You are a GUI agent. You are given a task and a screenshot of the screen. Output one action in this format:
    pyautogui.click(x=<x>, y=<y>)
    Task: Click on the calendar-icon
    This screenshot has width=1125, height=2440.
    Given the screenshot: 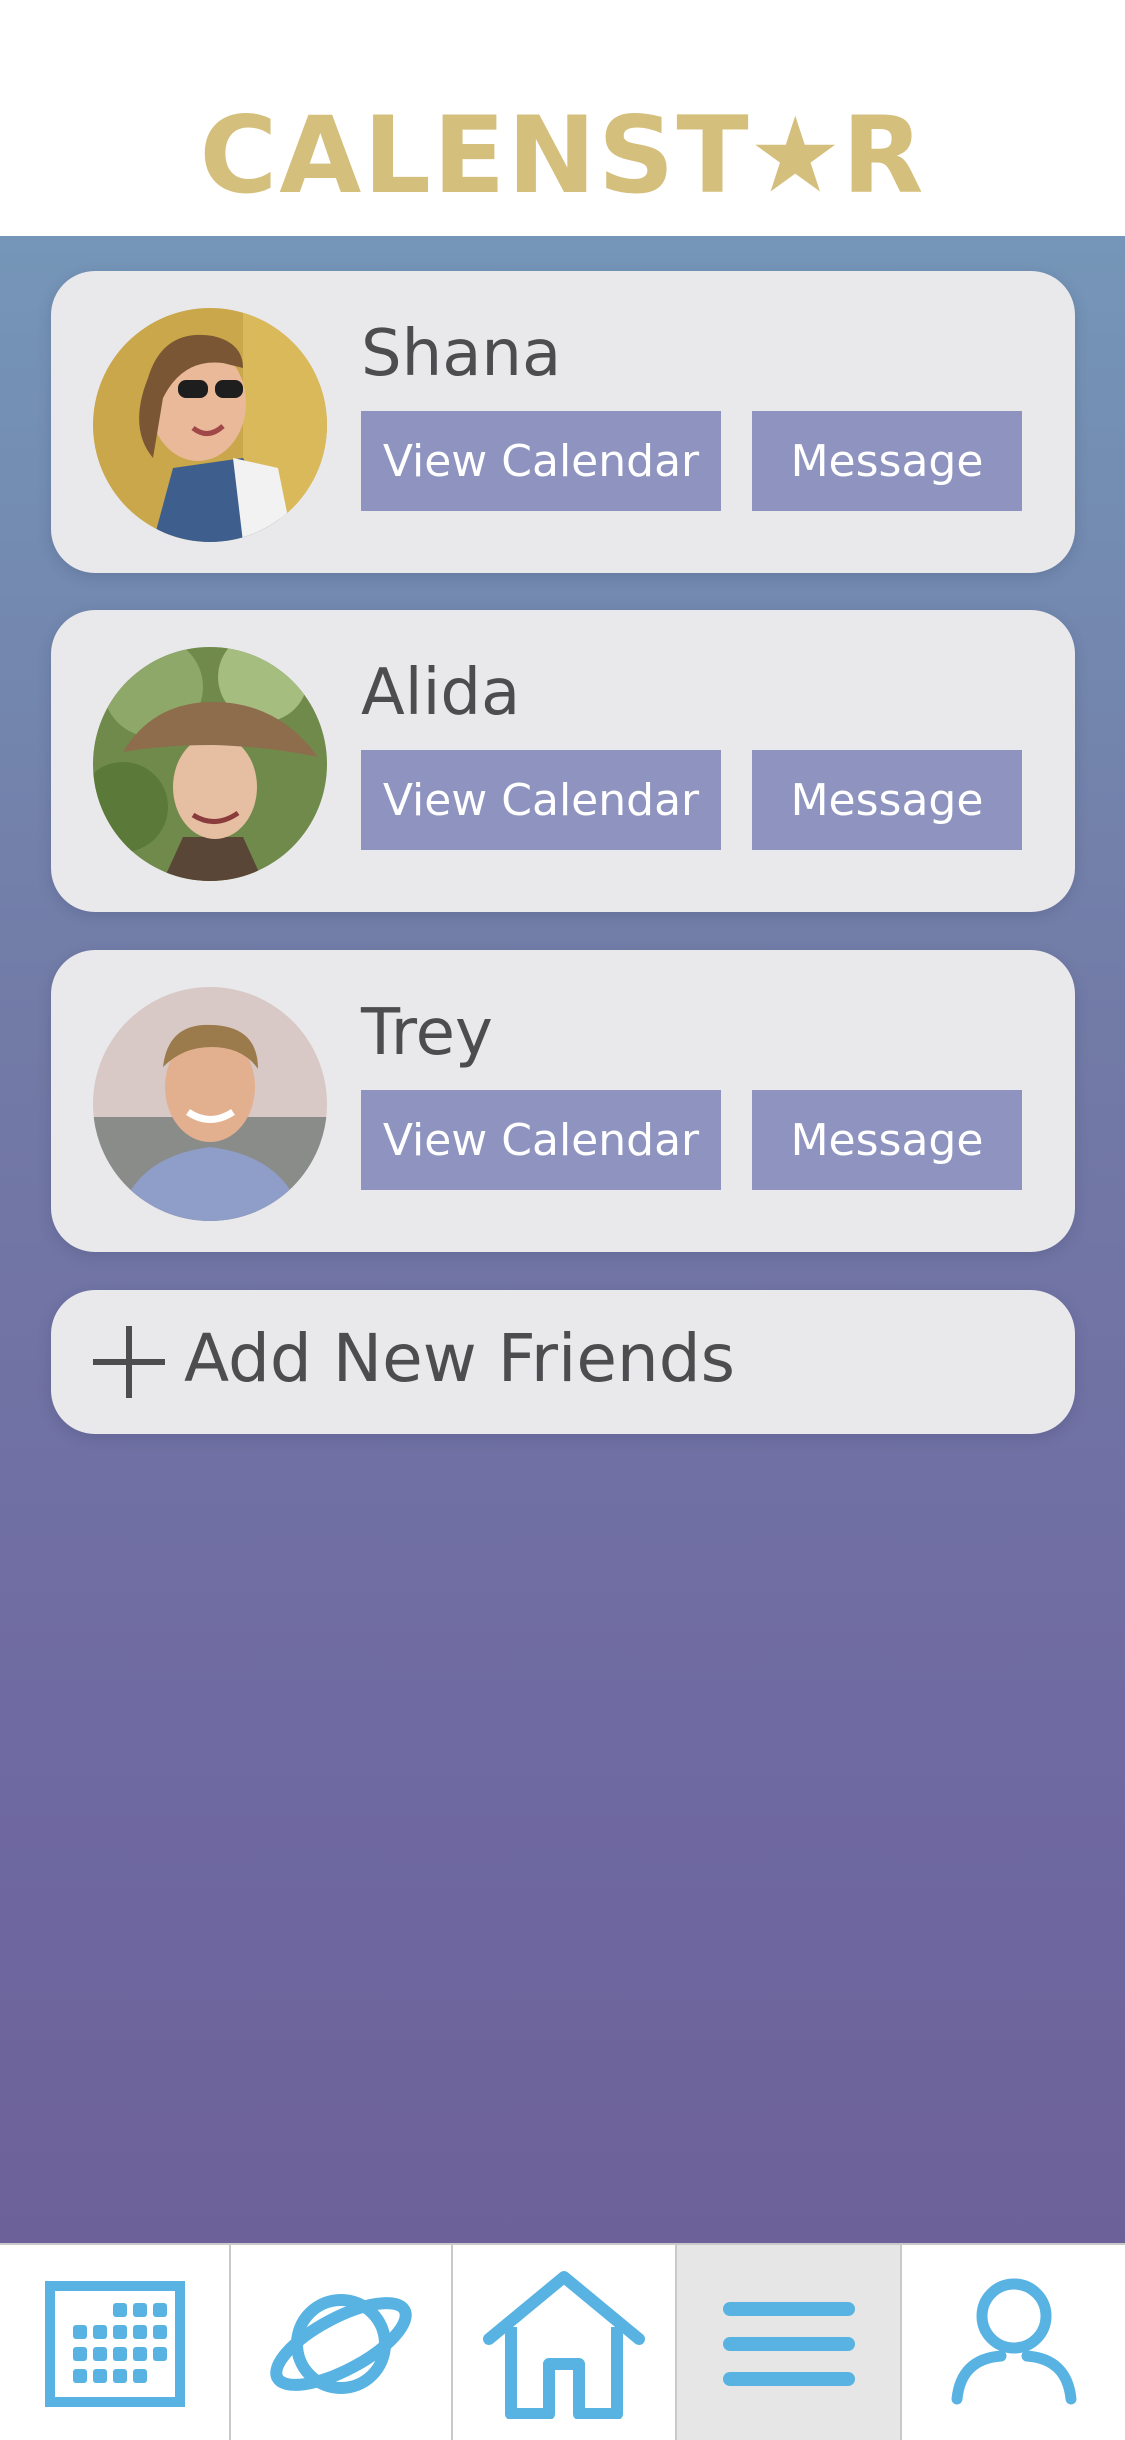 What is the action you would take?
    pyautogui.click(x=114, y=2343)
    